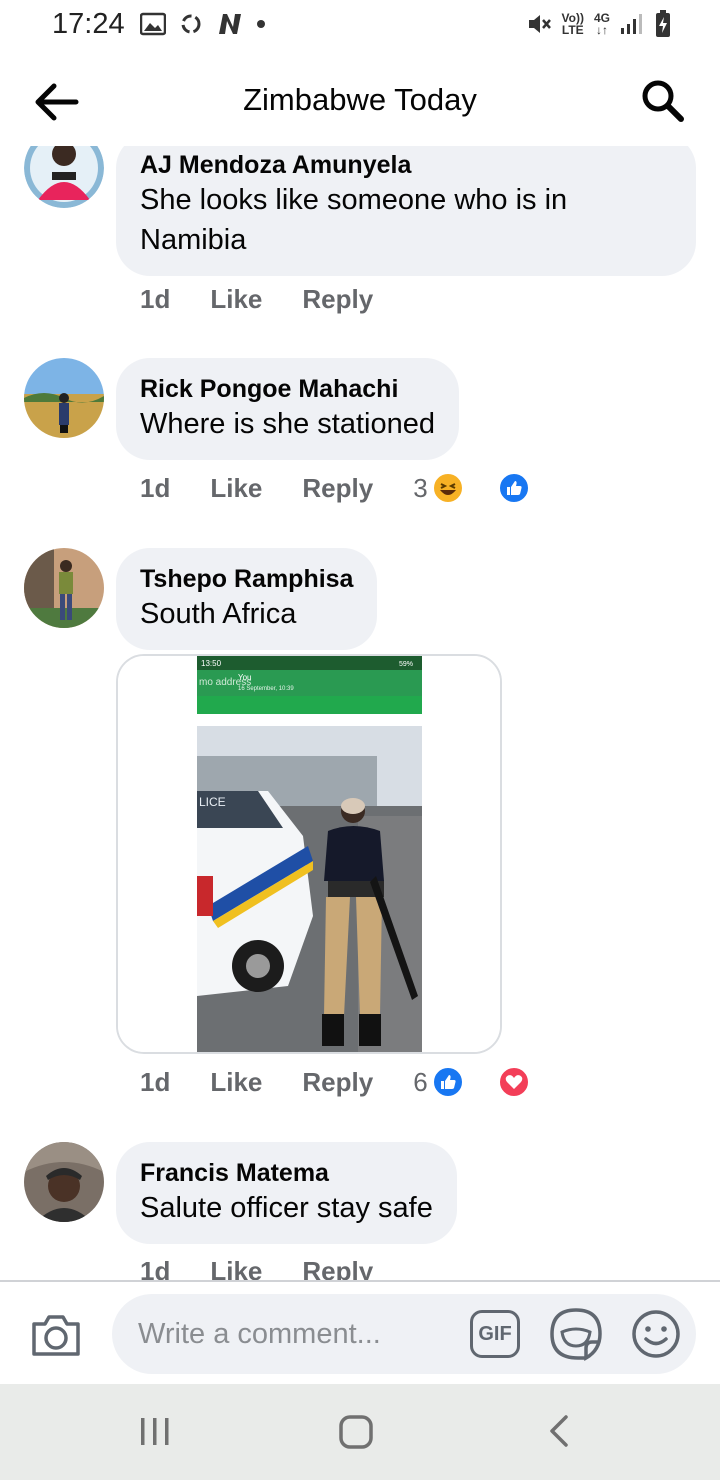 Image resolution: width=720 pixels, height=1480 pixels. Describe the element at coordinates (491, 488) in the screenshot. I see `reaction-summary: 3` at that location.